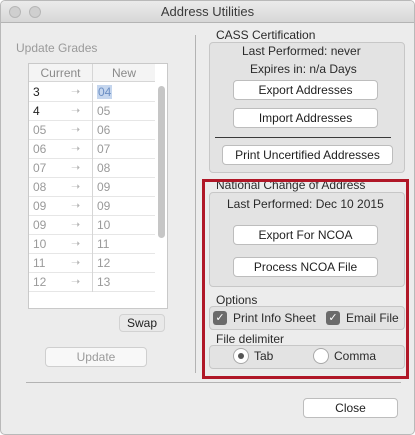  What do you see at coordinates (161, 162) in the screenshot?
I see `scrollbar-thumb` at bounding box center [161, 162].